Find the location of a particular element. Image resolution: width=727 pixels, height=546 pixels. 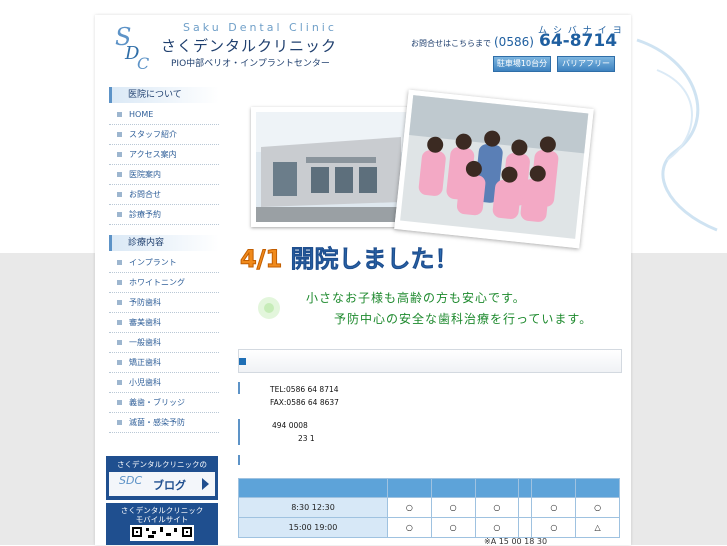

schedule-header-row is located at coordinates (429, 488).